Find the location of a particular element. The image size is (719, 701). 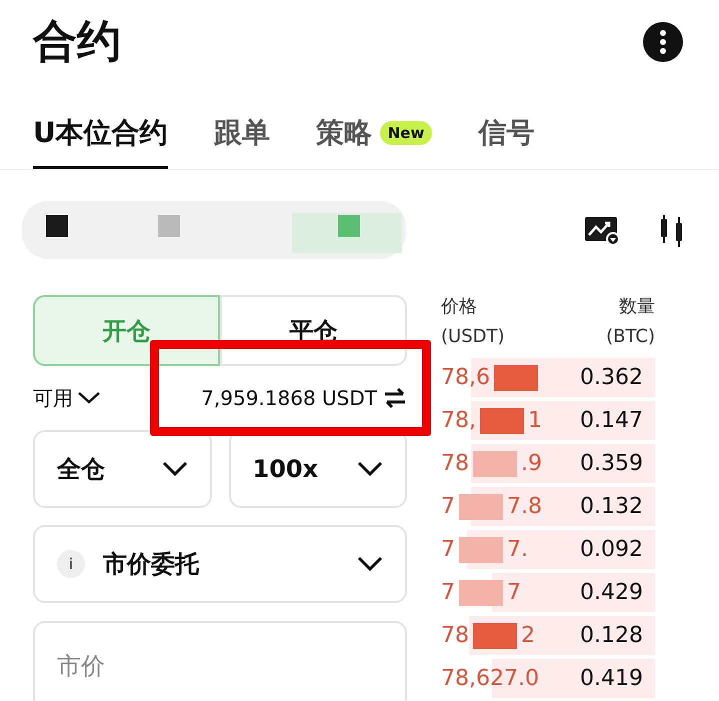

amount: 0.419 is located at coordinates (611, 679).